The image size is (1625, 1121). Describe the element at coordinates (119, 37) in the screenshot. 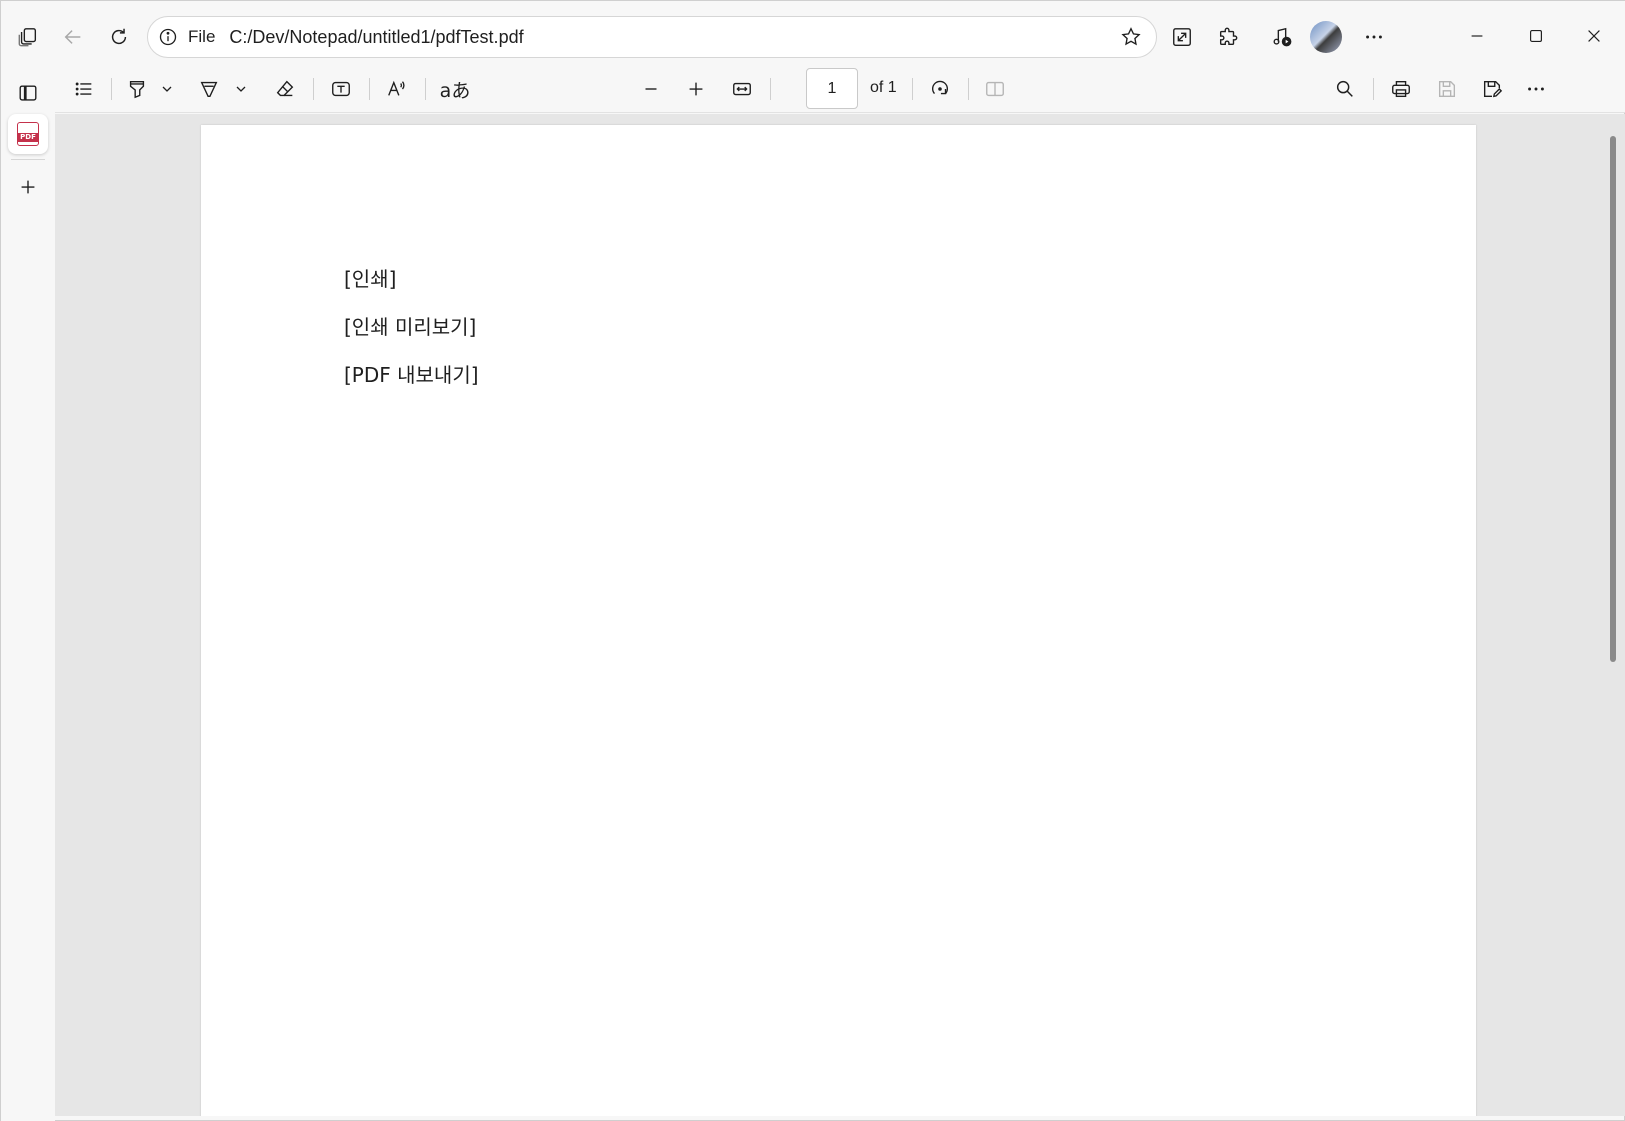

I see `refresh-icon` at that location.